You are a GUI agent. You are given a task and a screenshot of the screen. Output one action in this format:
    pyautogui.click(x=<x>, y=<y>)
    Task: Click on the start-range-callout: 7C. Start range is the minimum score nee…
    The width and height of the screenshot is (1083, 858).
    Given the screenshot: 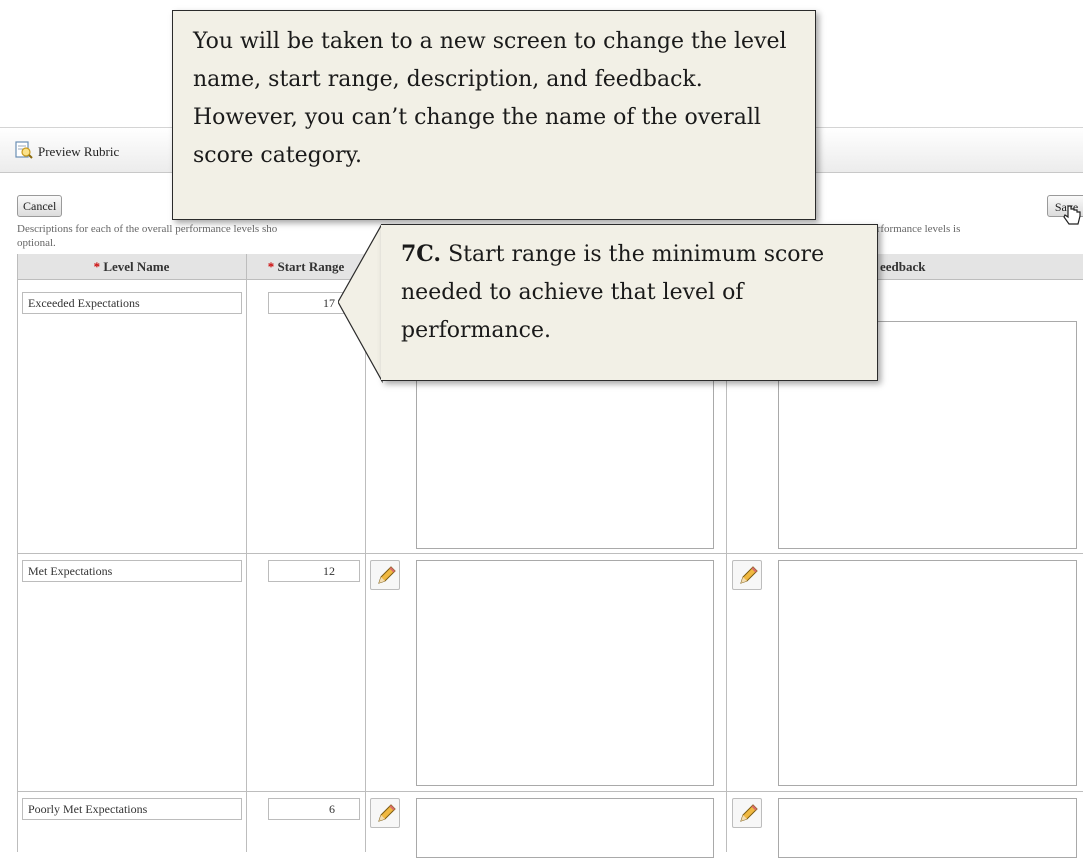 What is the action you would take?
    pyautogui.click(x=629, y=302)
    